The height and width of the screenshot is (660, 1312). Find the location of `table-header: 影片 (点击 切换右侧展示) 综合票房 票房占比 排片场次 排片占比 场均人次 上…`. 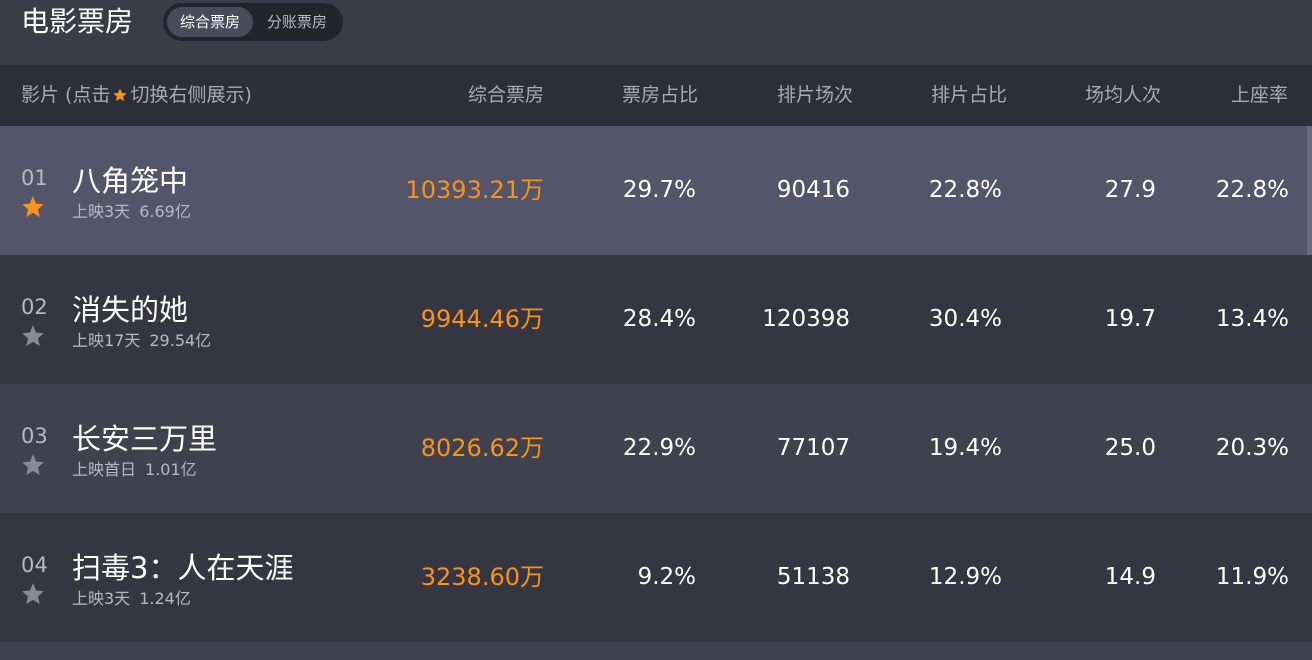

table-header: 影片 (点击 切换右侧展示) 综合票房 票房占比 排片场次 排片占比 场均人次 上… is located at coordinates (656, 95).